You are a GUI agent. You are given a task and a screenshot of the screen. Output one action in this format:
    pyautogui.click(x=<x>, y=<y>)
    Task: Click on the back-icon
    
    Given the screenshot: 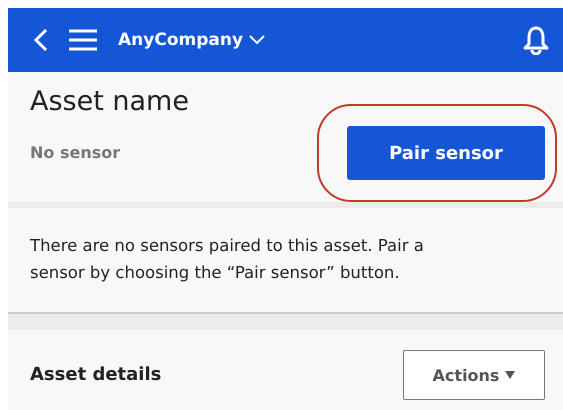 What is the action you would take?
    pyautogui.click(x=41, y=40)
    